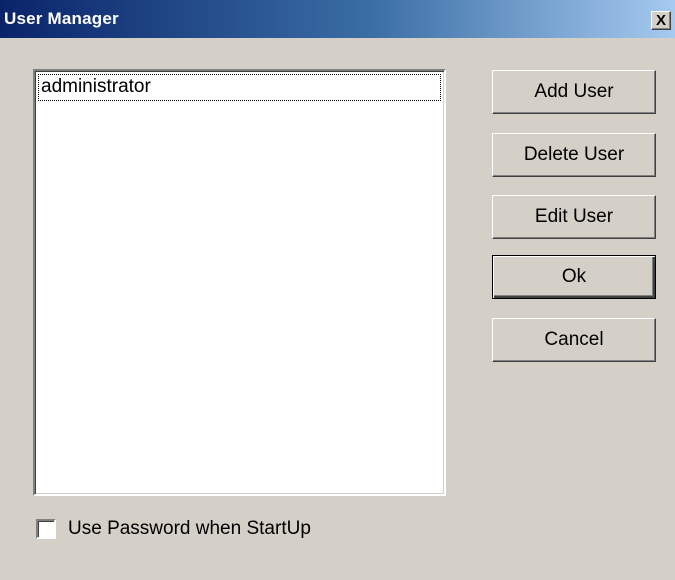  I want to click on window-title: User Manager, so click(61, 18).